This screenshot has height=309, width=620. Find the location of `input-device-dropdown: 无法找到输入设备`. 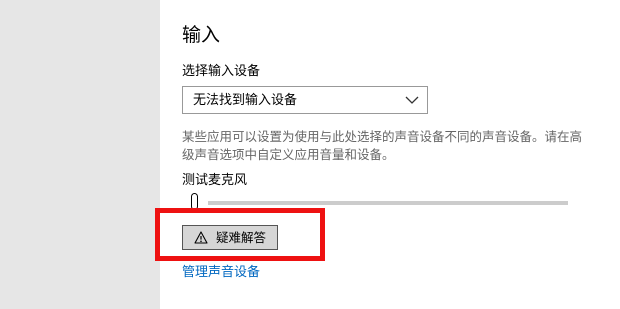

input-device-dropdown: 无法找到输入设备 is located at coordinates (305, 100).